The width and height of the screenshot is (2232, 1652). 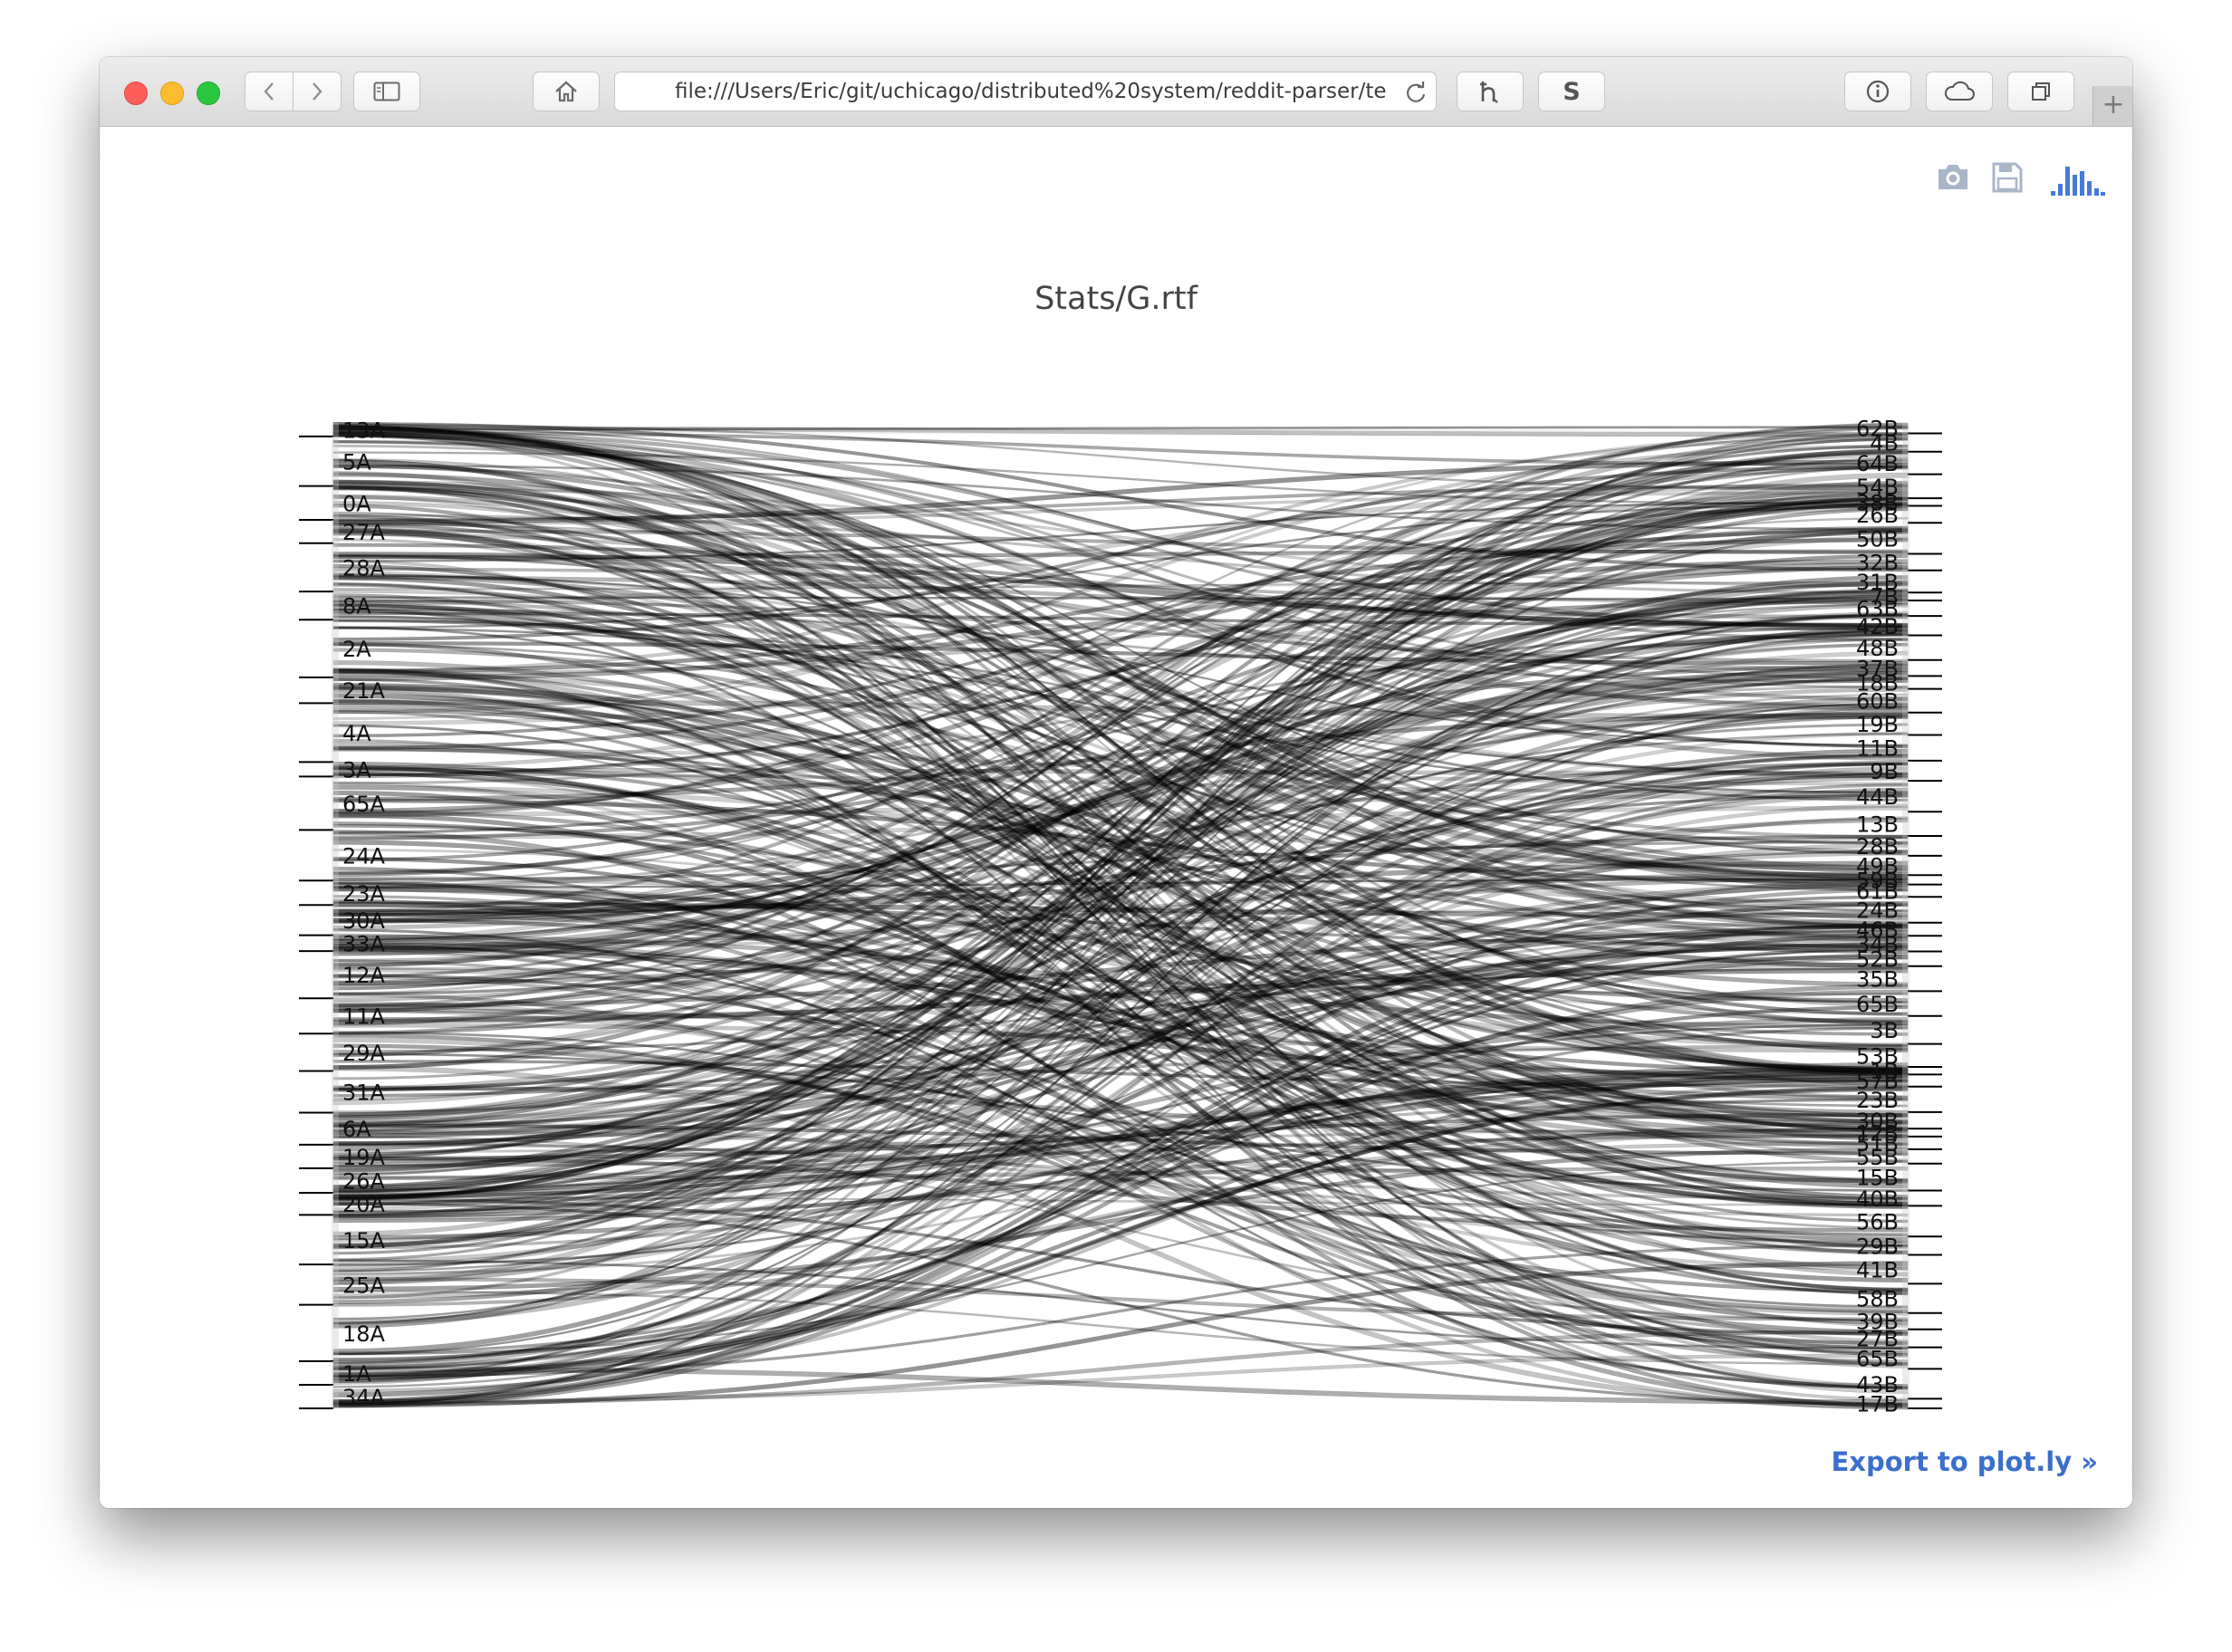 I want to click on export-to-plotly-link: Export to plot.ly », so click(x=1964, y=1461).